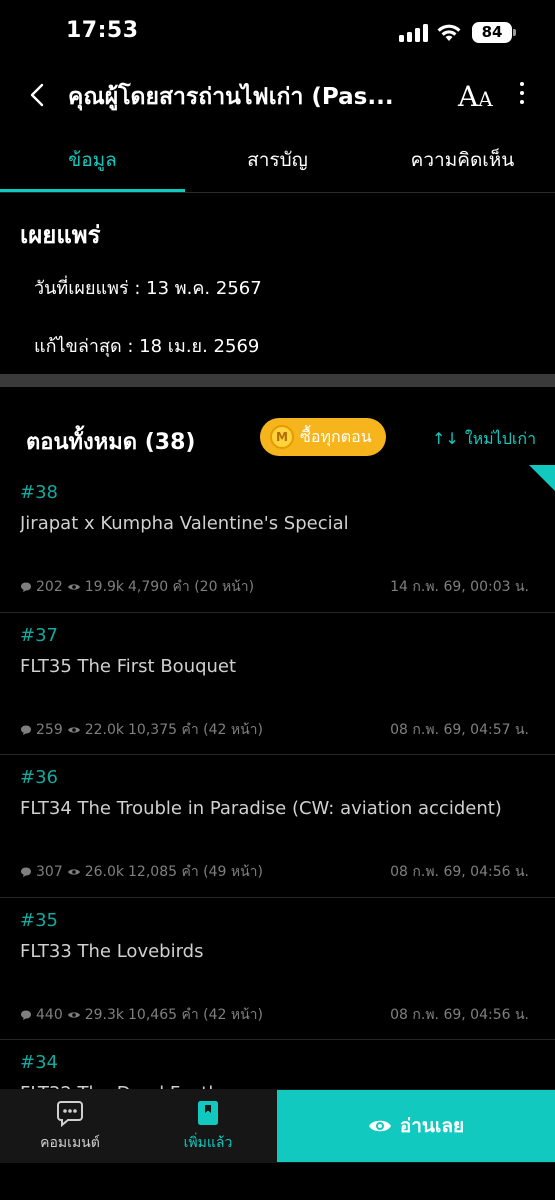 The width and height of the screenshot is (555, 1200). I want to click on episode-meta: 307 26.0k 12,085 คำ (49 หน้า), so click(141, 872).